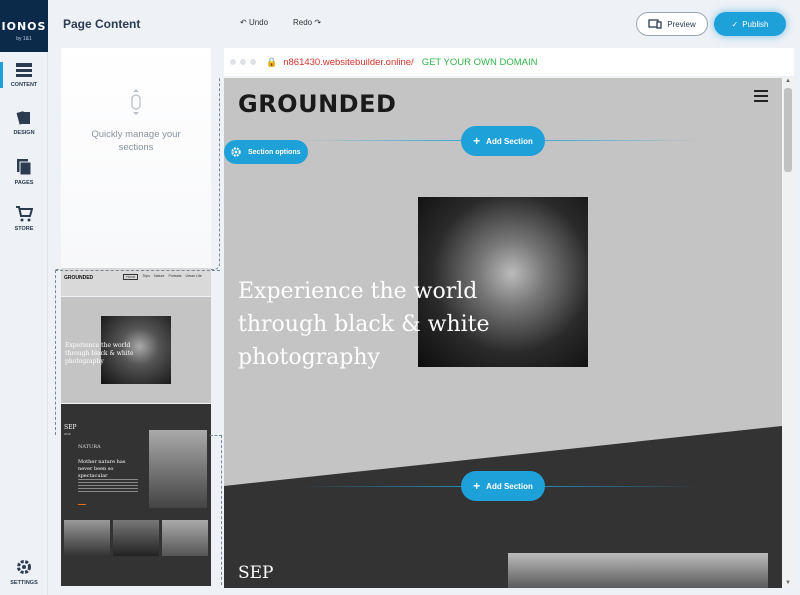  I want to click on preview-button: Preview, so click(672, 24).